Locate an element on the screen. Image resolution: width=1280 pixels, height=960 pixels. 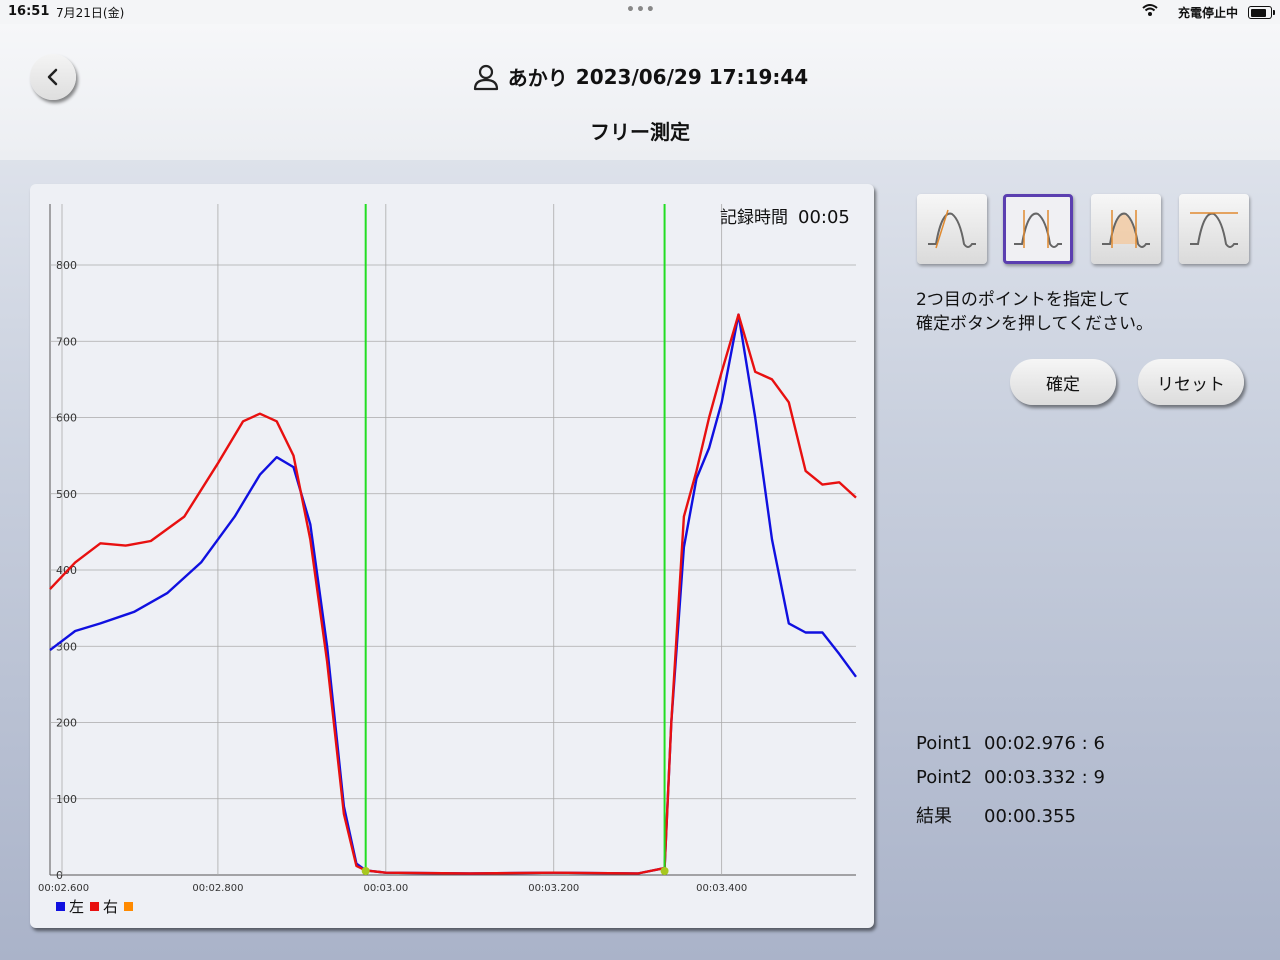
y-tick-label: 600 is located at coordinates (66, 418).